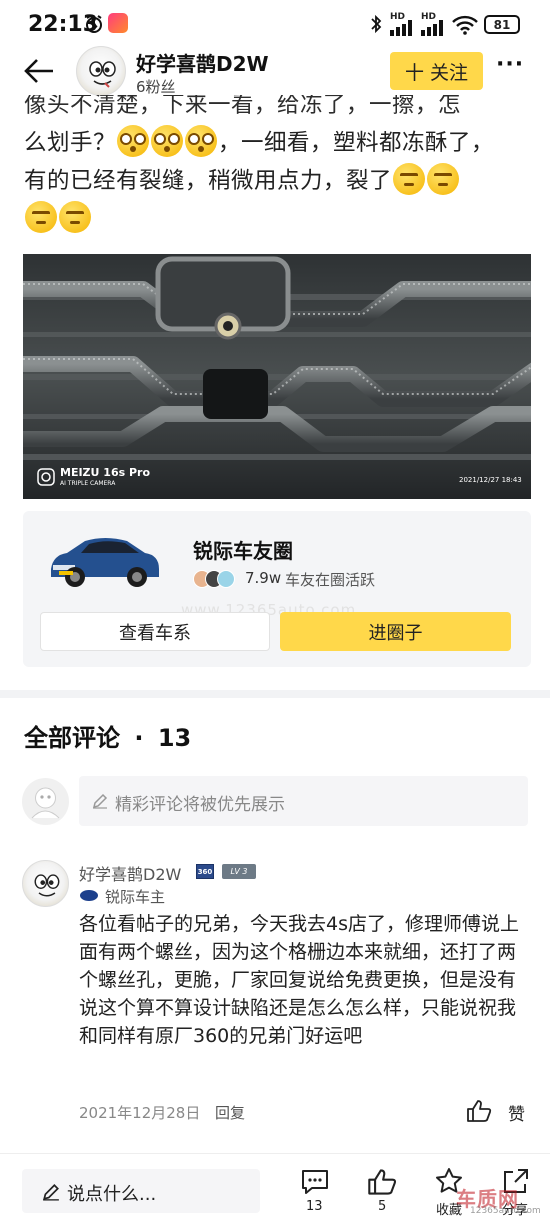 The image size is (550, 1222). What do you see at coordinates (243, 549) in the screenshot?
I see `circle-name: 锐际车友圈` at bounding box center [243, 549].